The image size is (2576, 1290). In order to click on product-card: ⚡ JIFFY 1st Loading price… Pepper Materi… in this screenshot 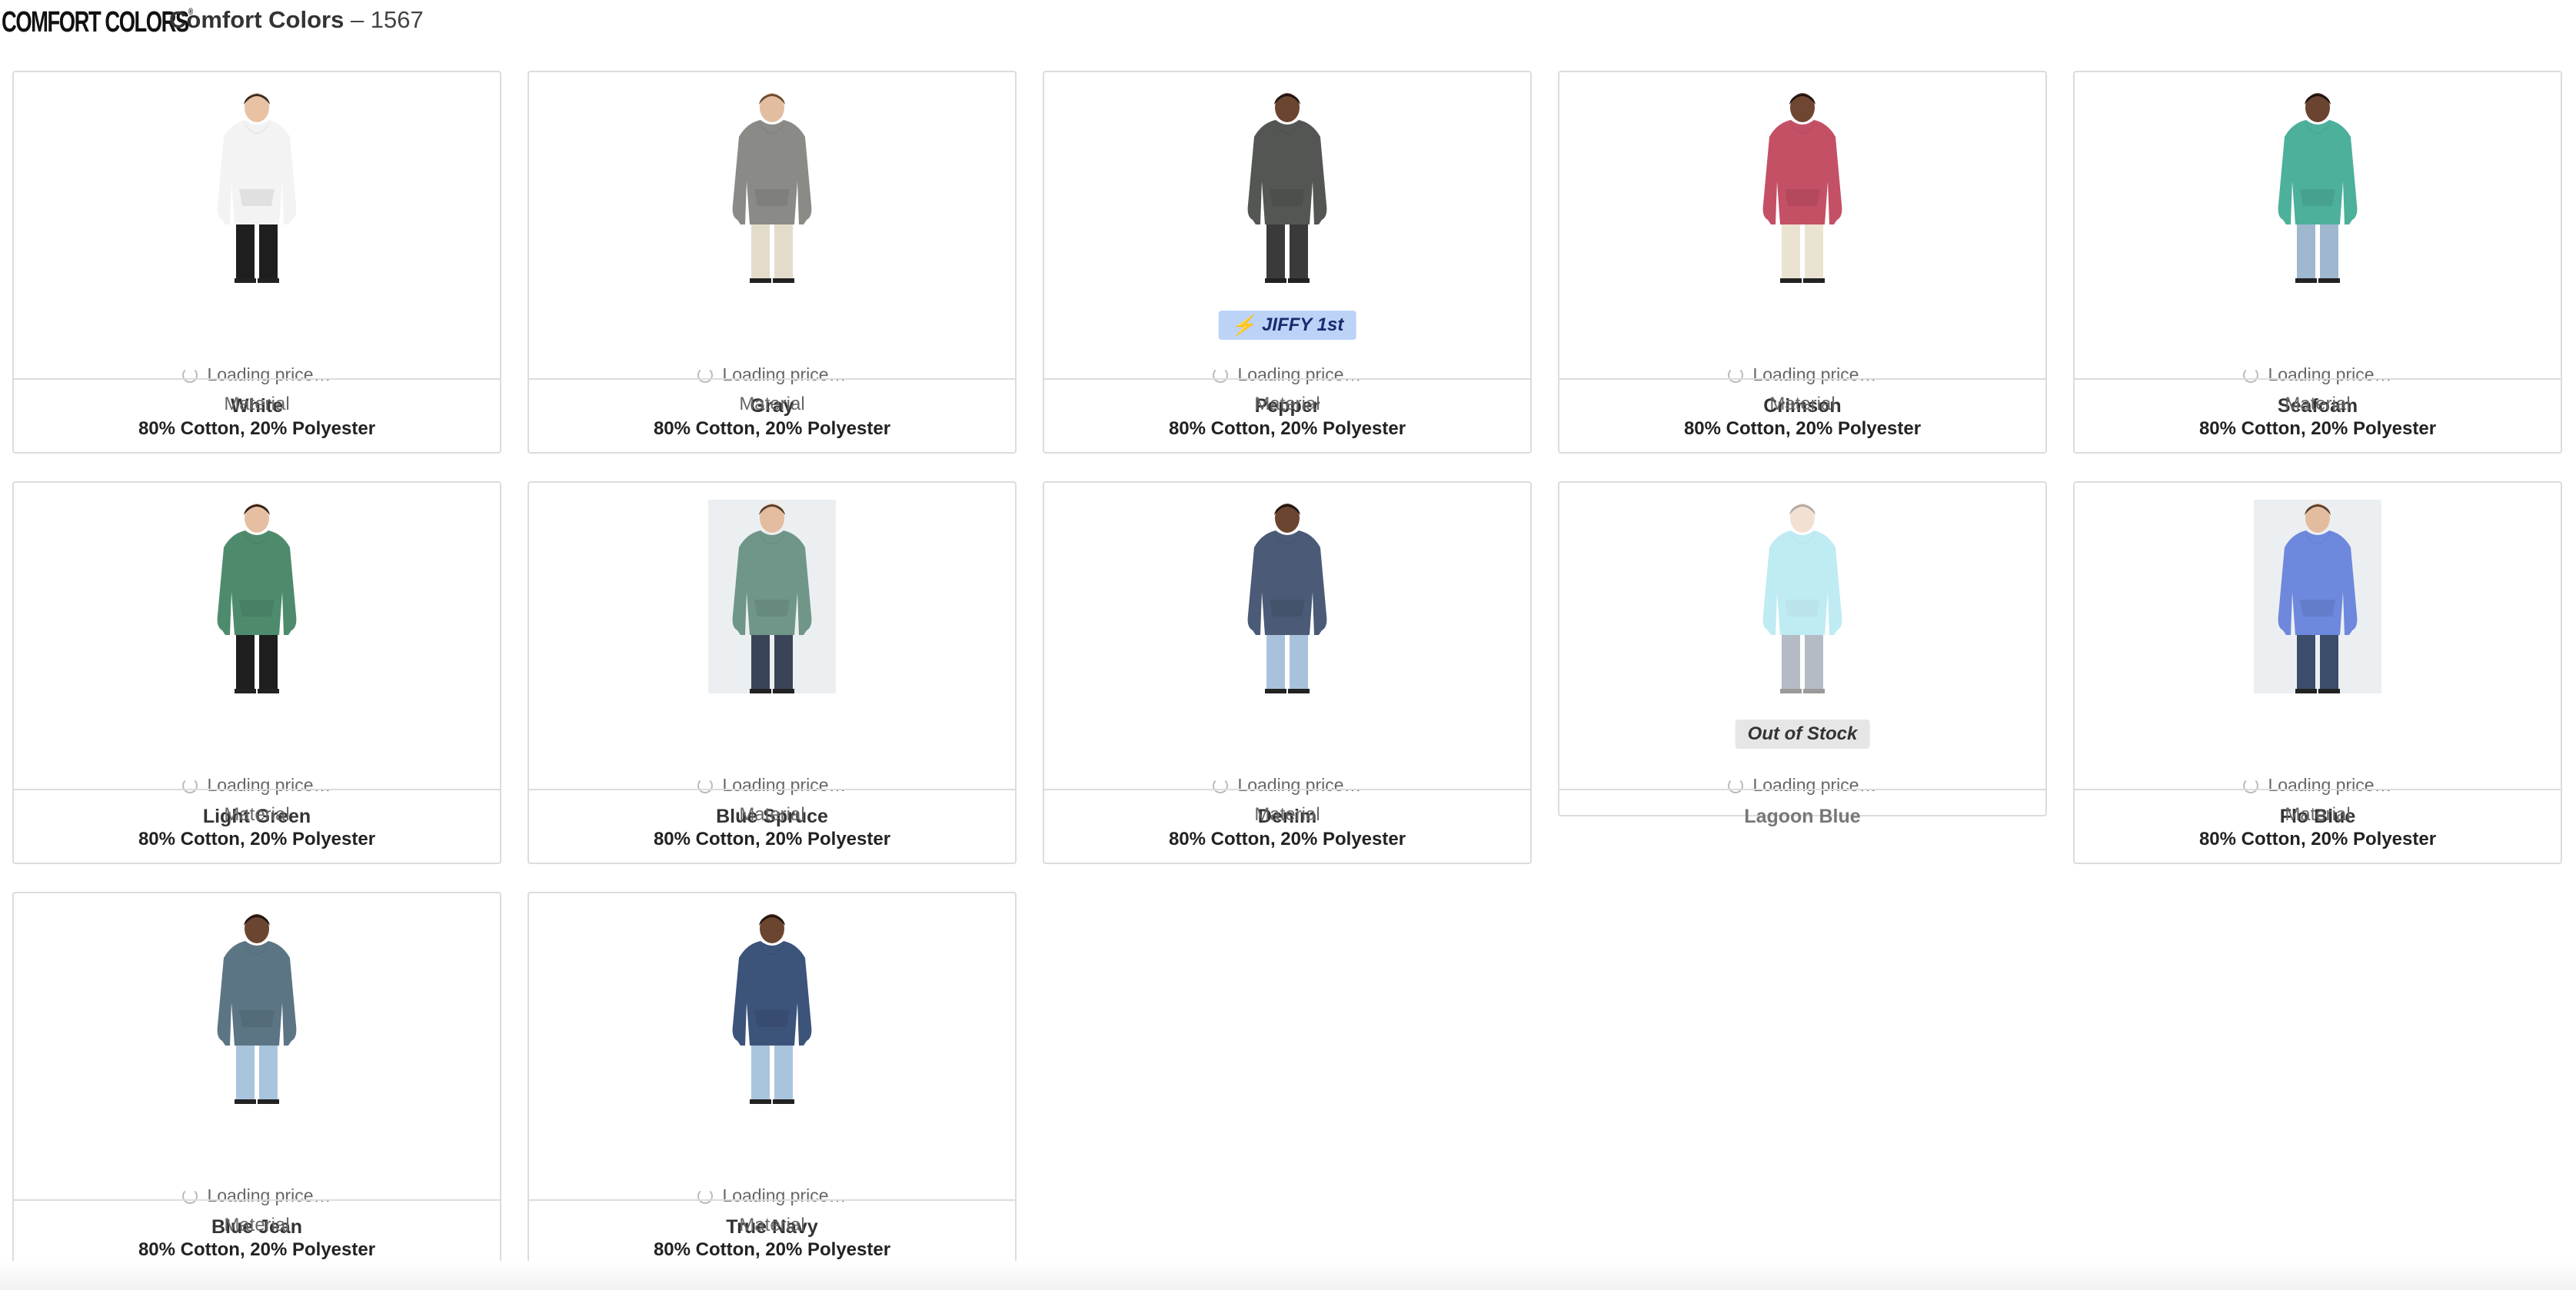, I will do `click(1288, 262)`.